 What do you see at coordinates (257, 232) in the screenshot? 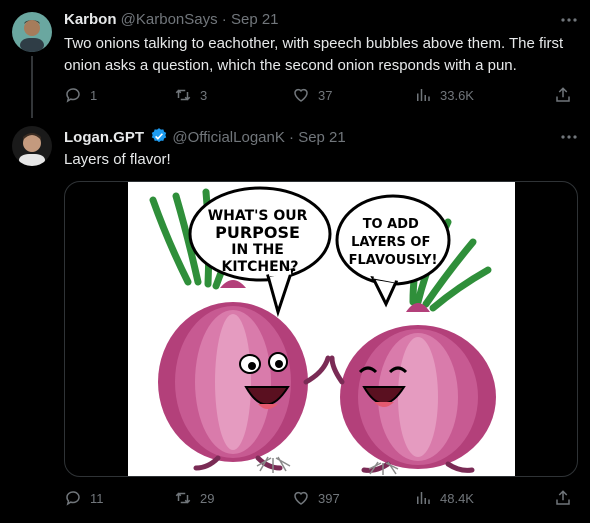
I see `bubble-left-line-2: PURPOSE` at bounding box center [257, 232].